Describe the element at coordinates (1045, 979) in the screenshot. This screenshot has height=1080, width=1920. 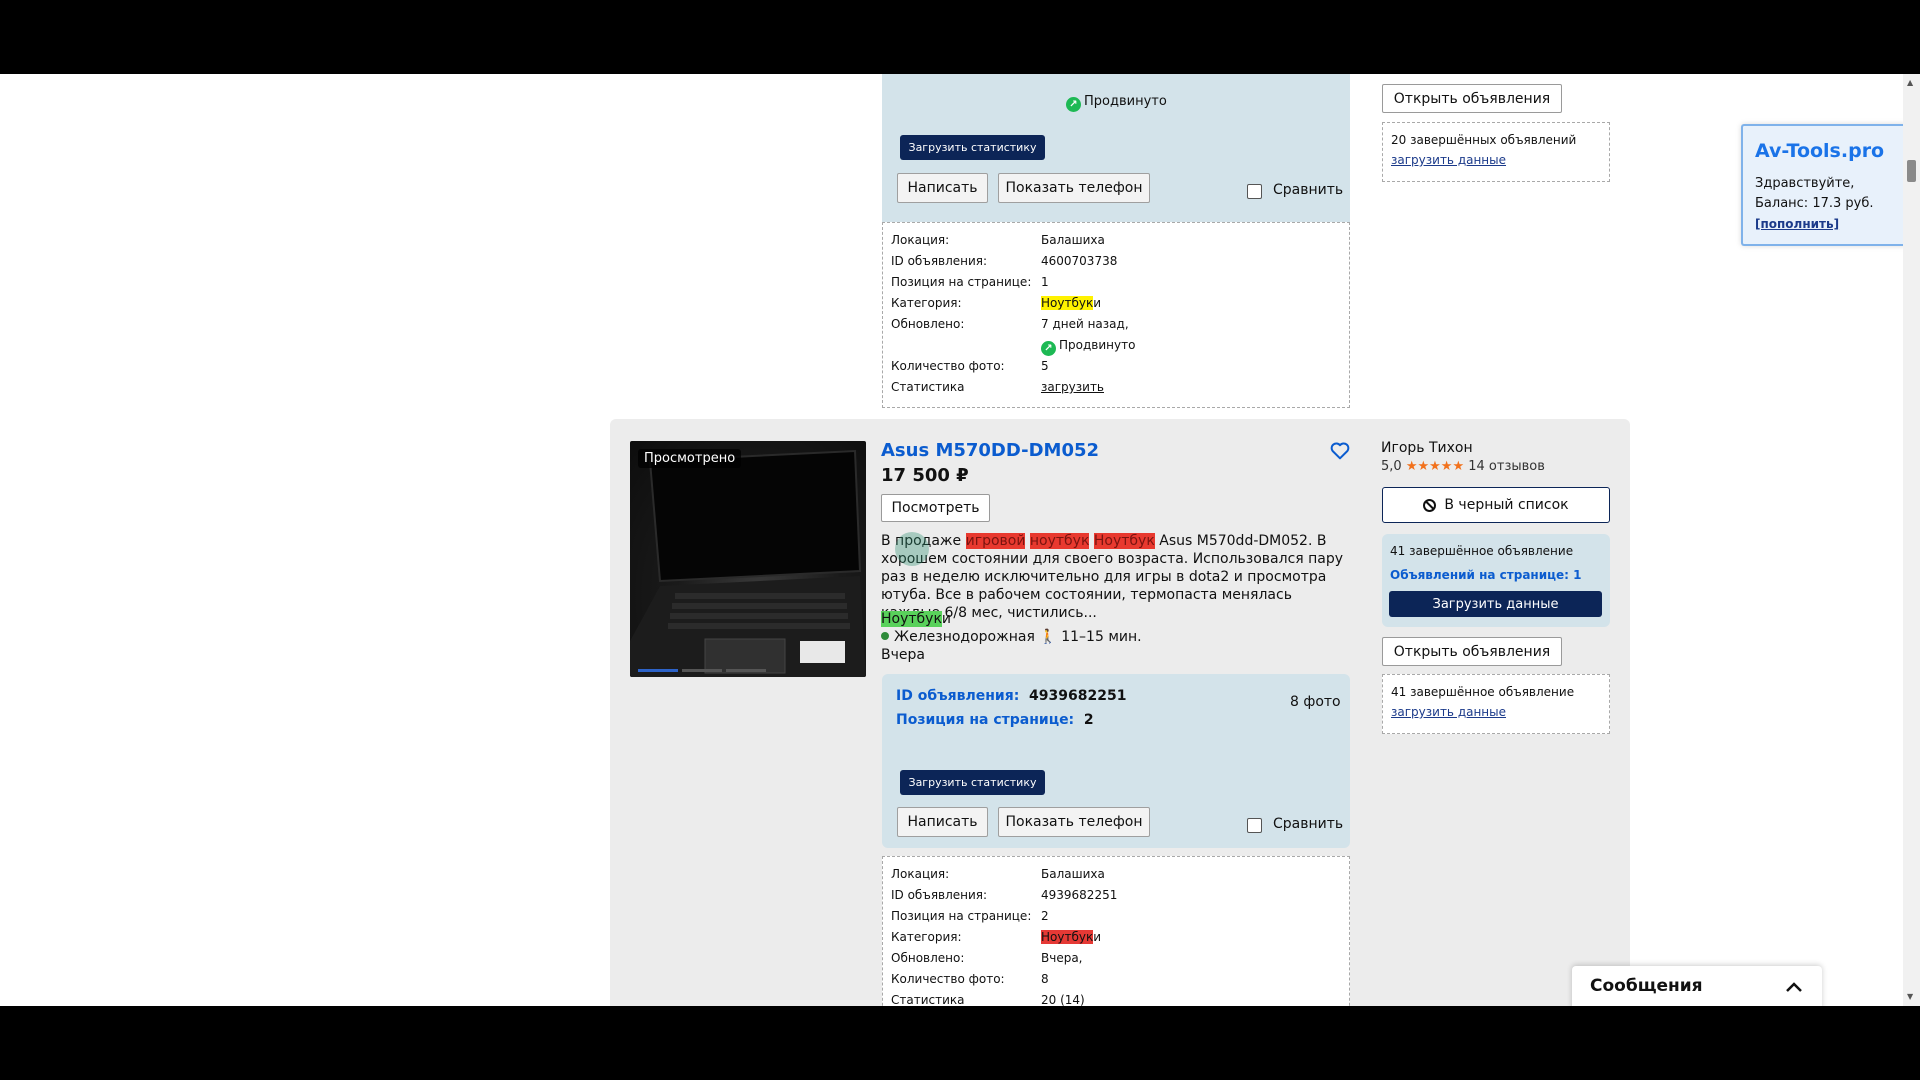
I see `detail-photos-value: 8` at that location.